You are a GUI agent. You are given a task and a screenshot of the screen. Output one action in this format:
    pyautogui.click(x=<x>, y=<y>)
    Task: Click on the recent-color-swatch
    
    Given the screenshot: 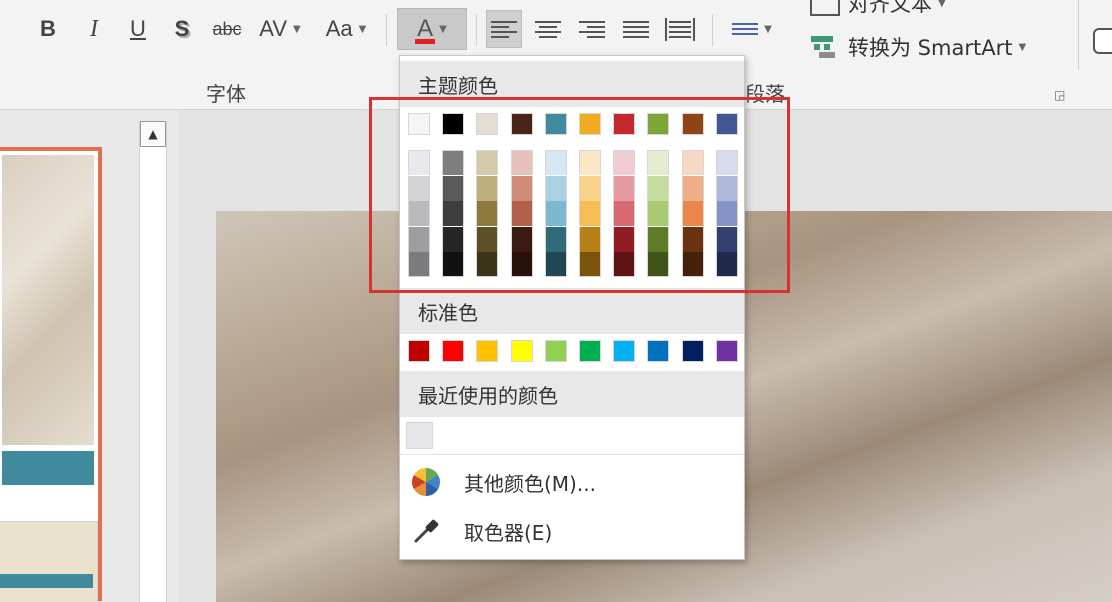 What is the action you would take?
    pyautogui.click(x=419, y=435)
    